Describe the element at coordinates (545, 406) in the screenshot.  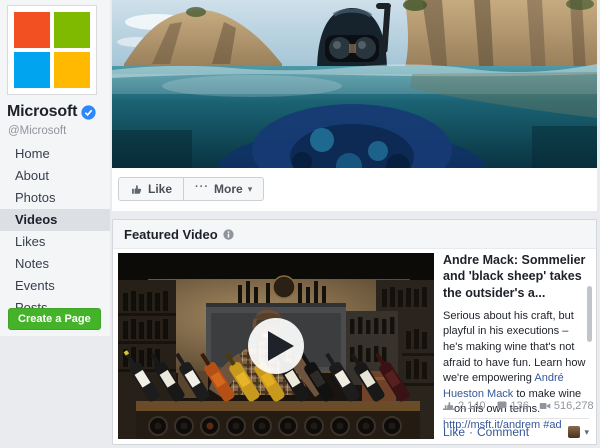
I see `video-camera-icon` at that location.